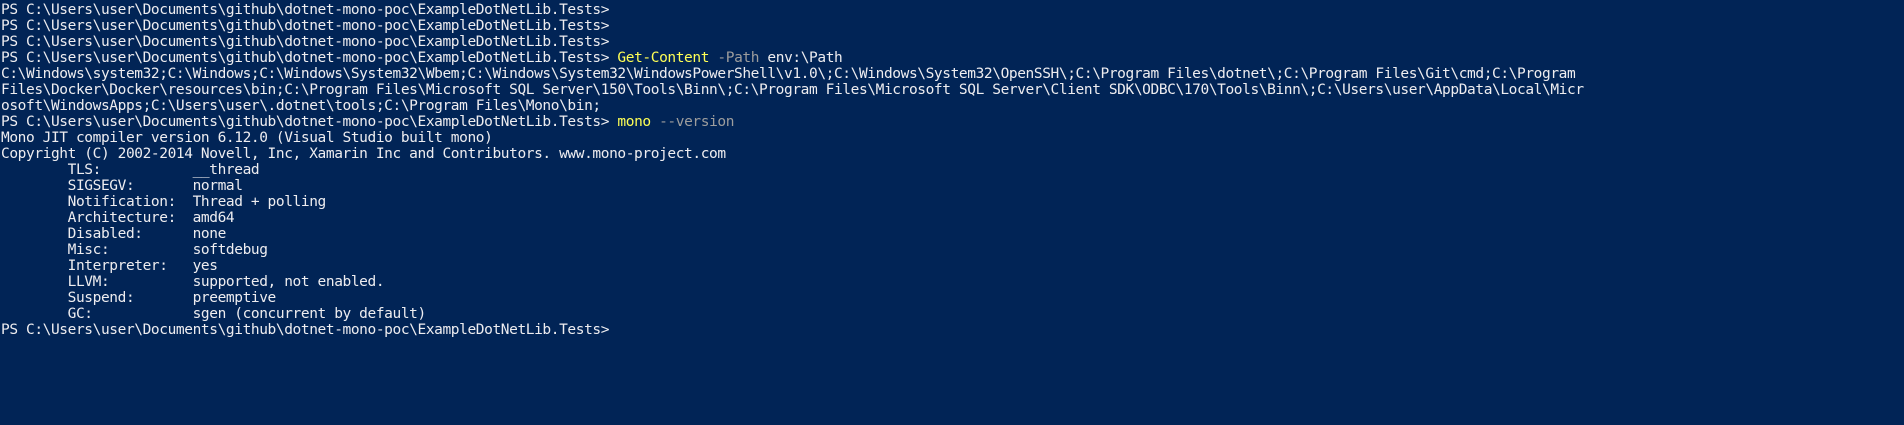  Describe the element at coordinates (122, 186) in the screenshot. I see `output-line: SIGSEGV: normal` at that location.